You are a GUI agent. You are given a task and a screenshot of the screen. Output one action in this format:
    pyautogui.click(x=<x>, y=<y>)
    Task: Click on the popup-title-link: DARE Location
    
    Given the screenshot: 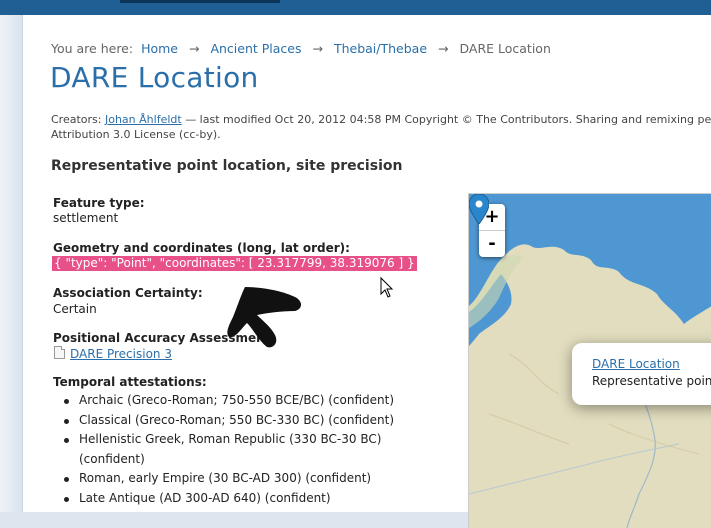 What is the action you would take?
    pyautogui.click(x=636, y=364)
    